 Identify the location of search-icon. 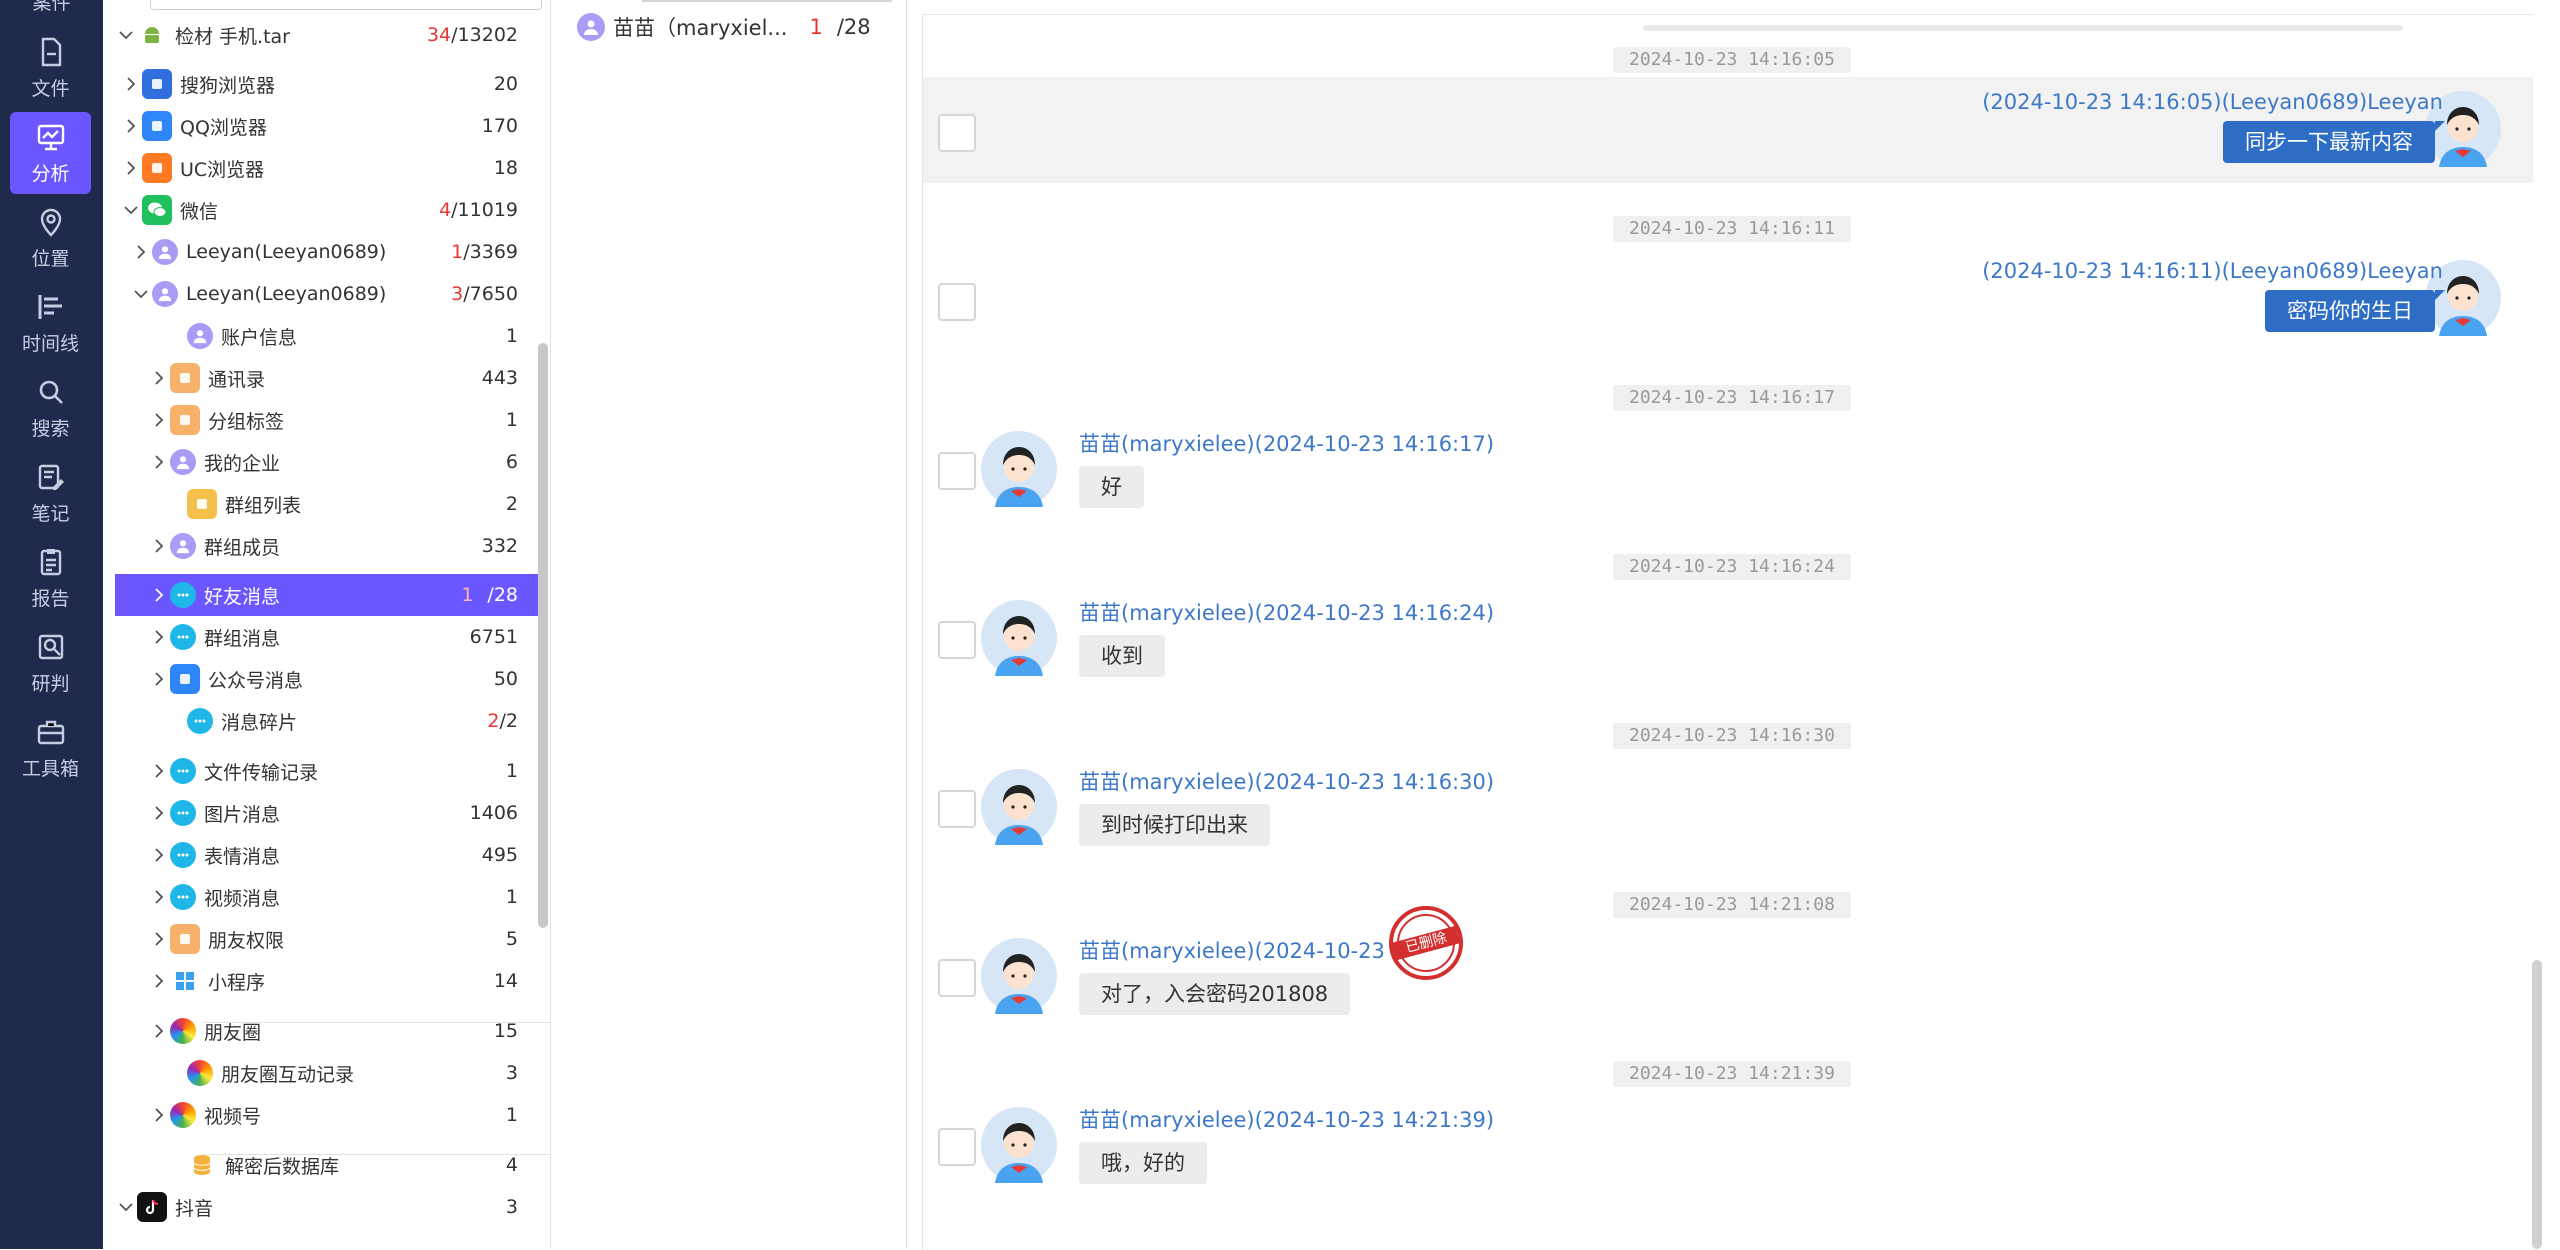
(51, 392).